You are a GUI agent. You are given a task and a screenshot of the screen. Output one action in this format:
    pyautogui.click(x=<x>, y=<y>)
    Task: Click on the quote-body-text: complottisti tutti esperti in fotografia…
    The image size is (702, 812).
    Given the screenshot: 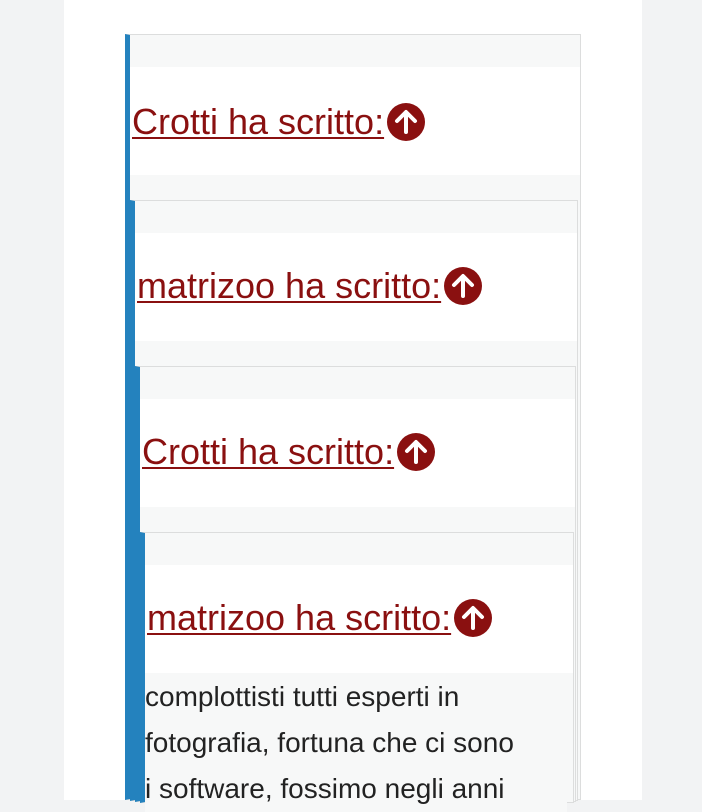 What is the action you would take?
    pyautogui.click(x=356, y=743)
    